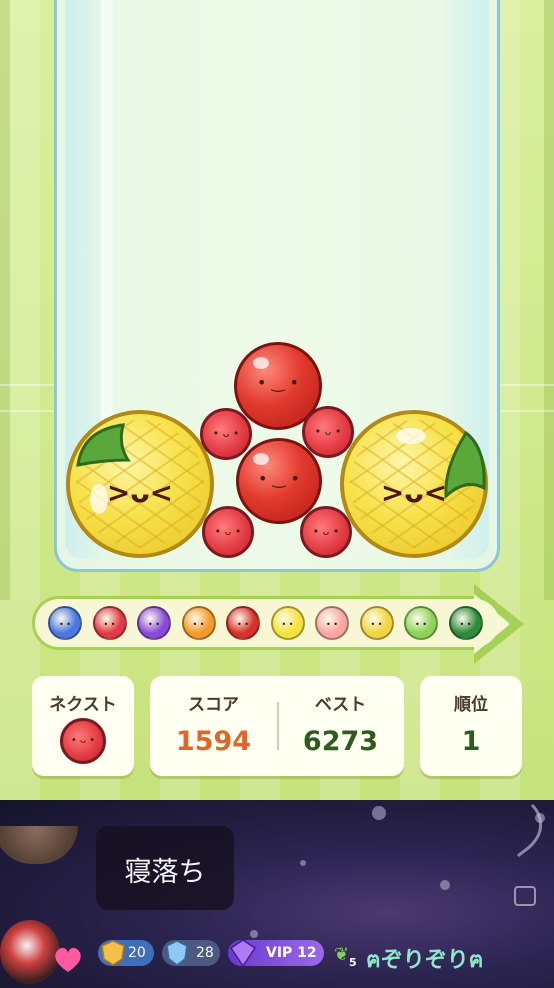 The height and width of the screenshot is (988, 554). What do you see at coordinates (532, 830) in the screenshot?
I see `gift-icon` at bounding box center [532, 830].